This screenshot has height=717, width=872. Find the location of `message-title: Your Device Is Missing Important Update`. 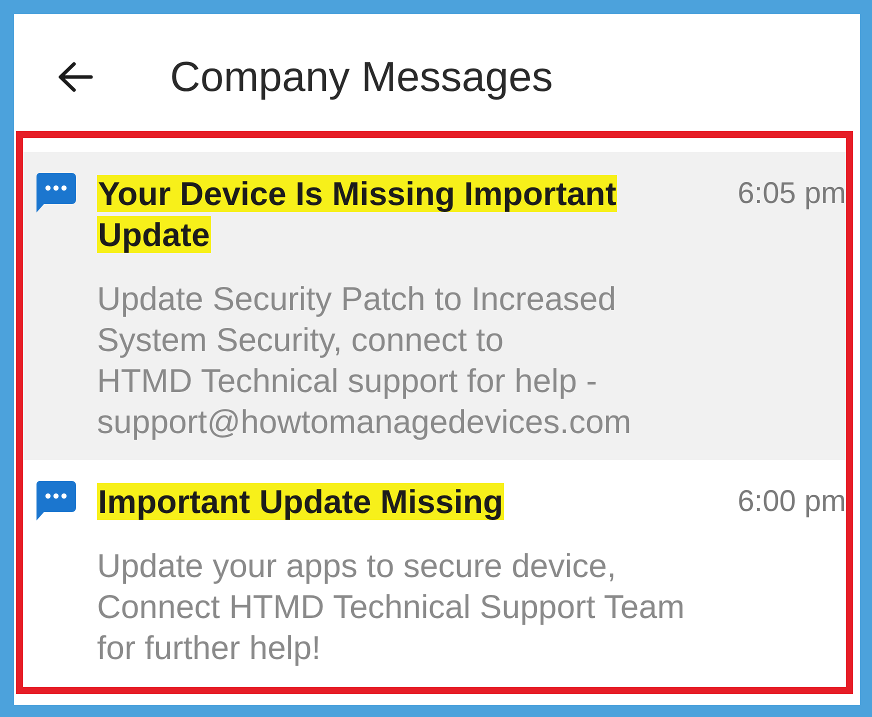

message-title: Your Device Is Missing Important Update is located at coordinates (357, 214).